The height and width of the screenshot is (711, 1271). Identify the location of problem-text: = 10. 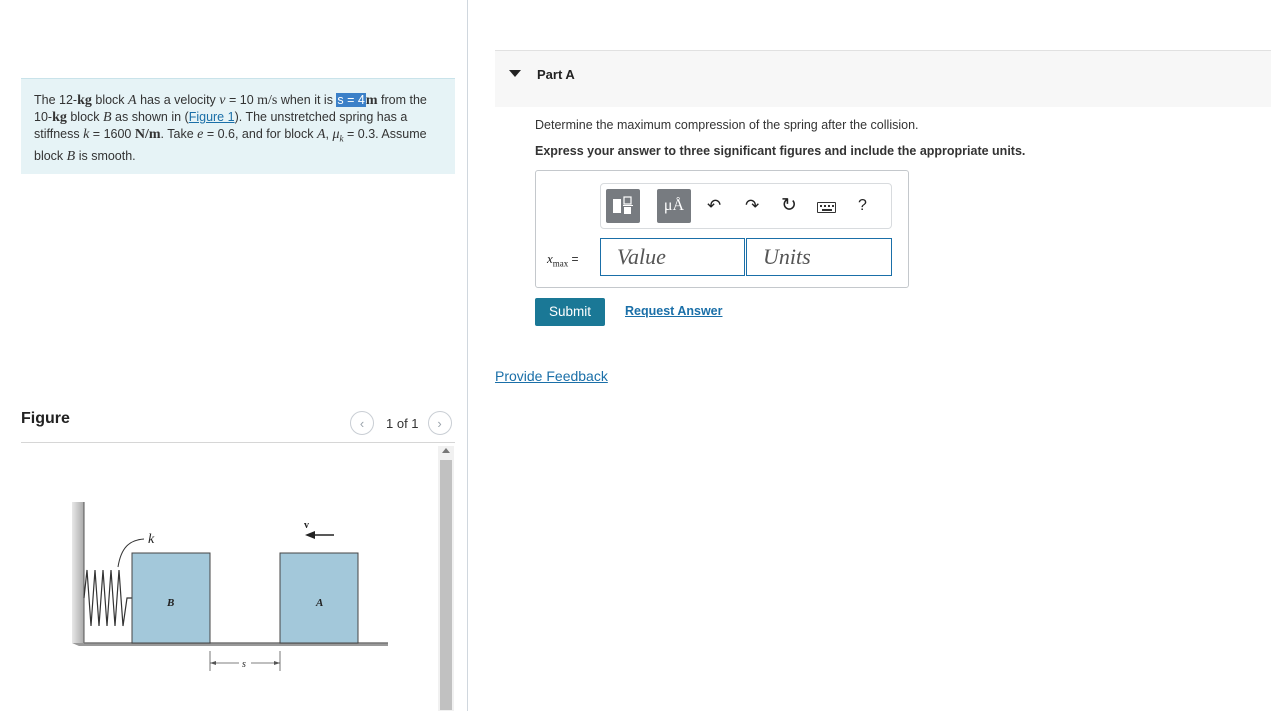
(241, 100).